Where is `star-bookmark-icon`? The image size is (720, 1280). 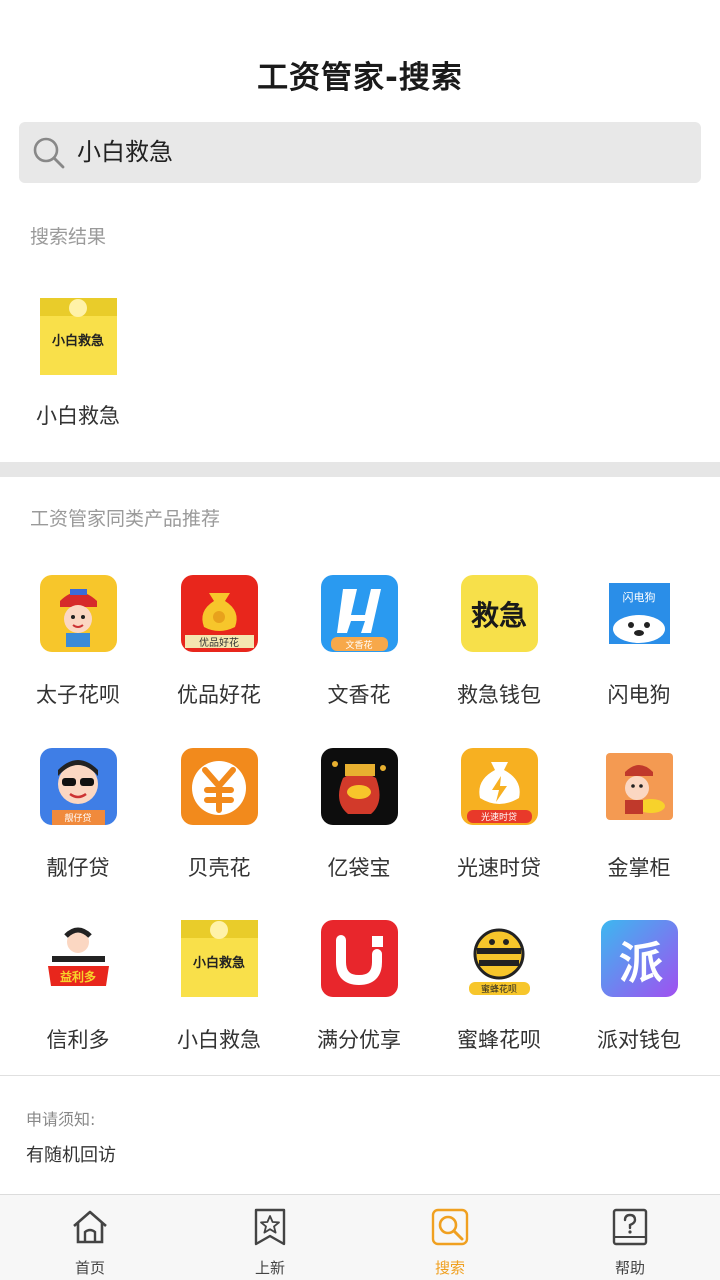 star-bookmark-icon is located at coordinates (270, 1227).